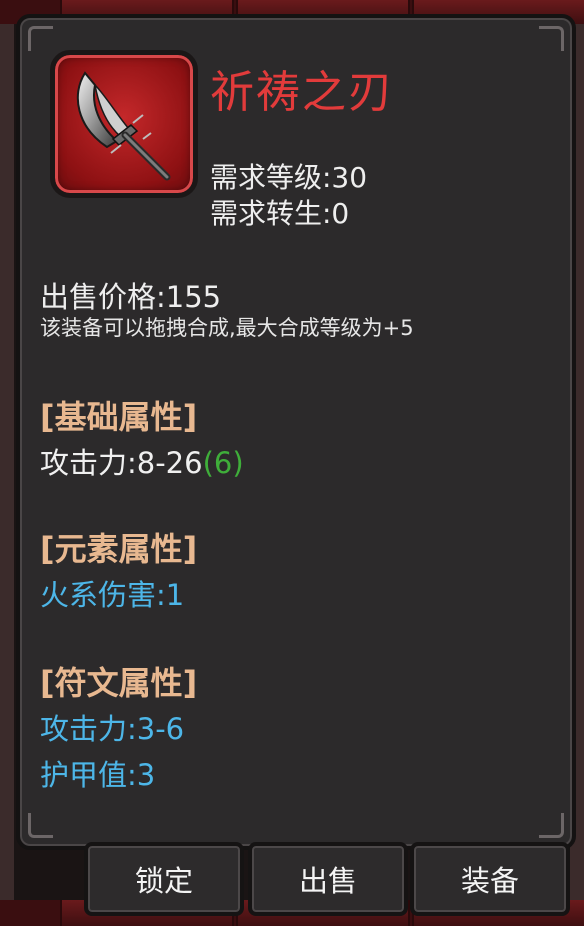 Image resolution: width=584 pixels, height=926 pixels. I want to click on attribute-attack: 攻击力:8-26(6), so click(142, 461).